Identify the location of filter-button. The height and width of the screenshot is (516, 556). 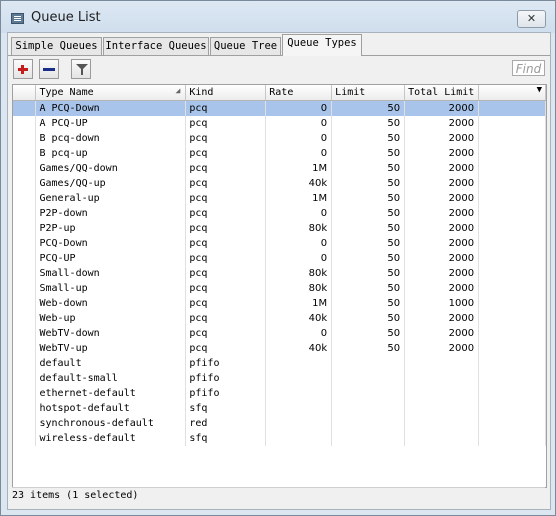
(81, 69).